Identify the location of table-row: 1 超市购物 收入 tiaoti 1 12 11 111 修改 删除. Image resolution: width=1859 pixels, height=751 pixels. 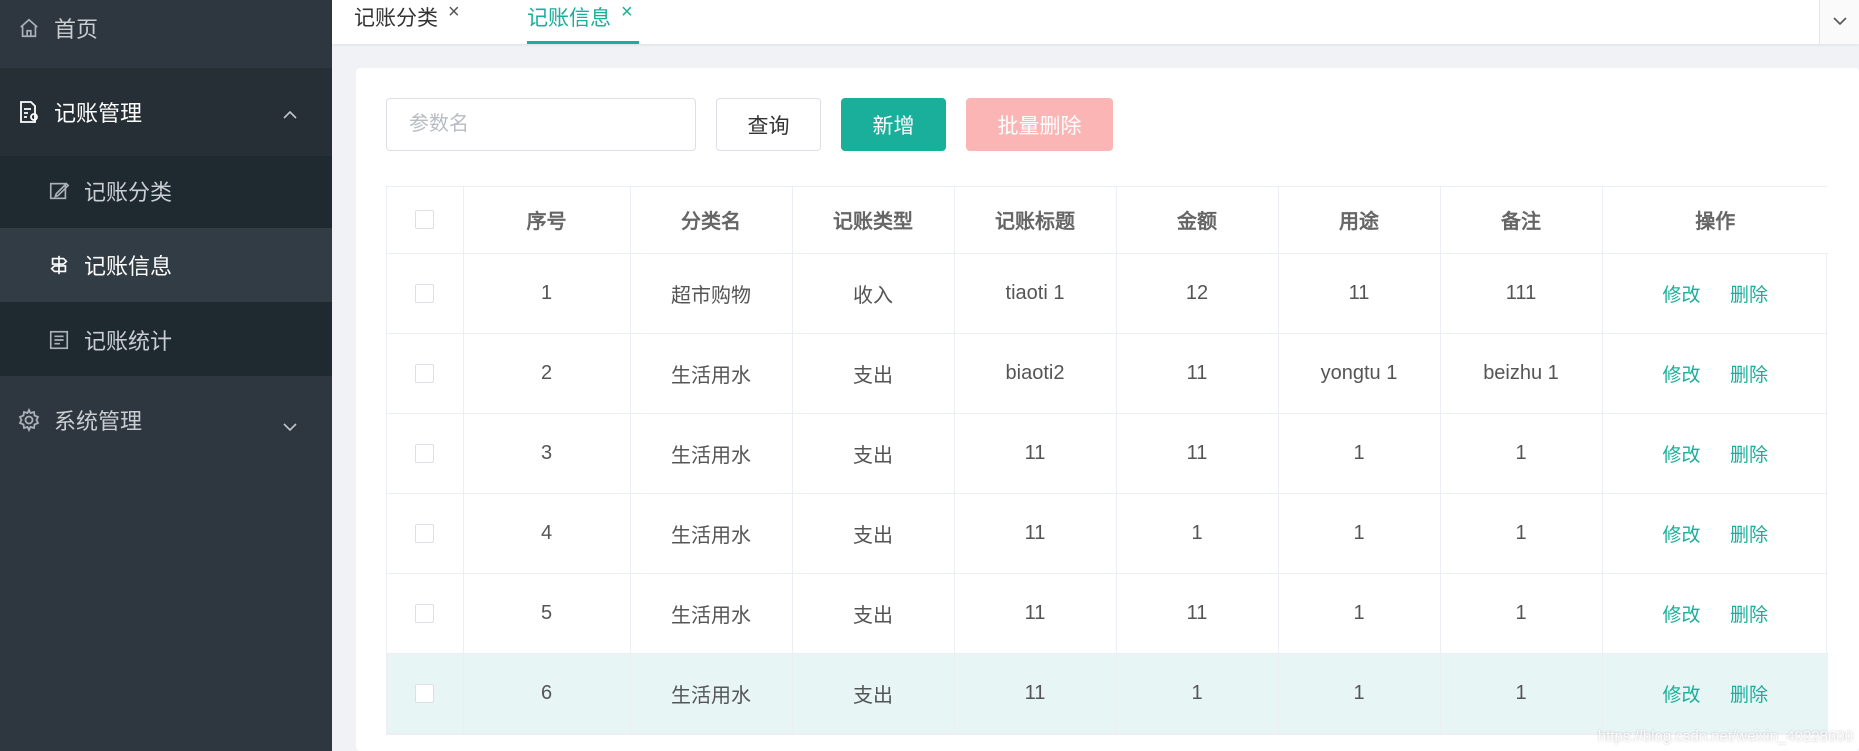
(1107, 293).